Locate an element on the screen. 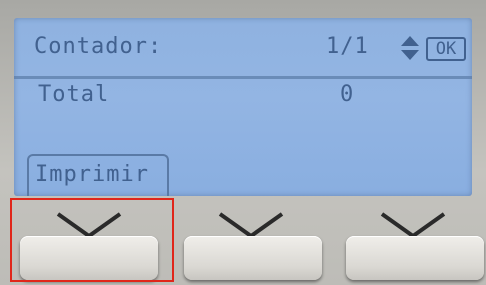  up-down-arrows-icon is located at coordinates (410, 48).